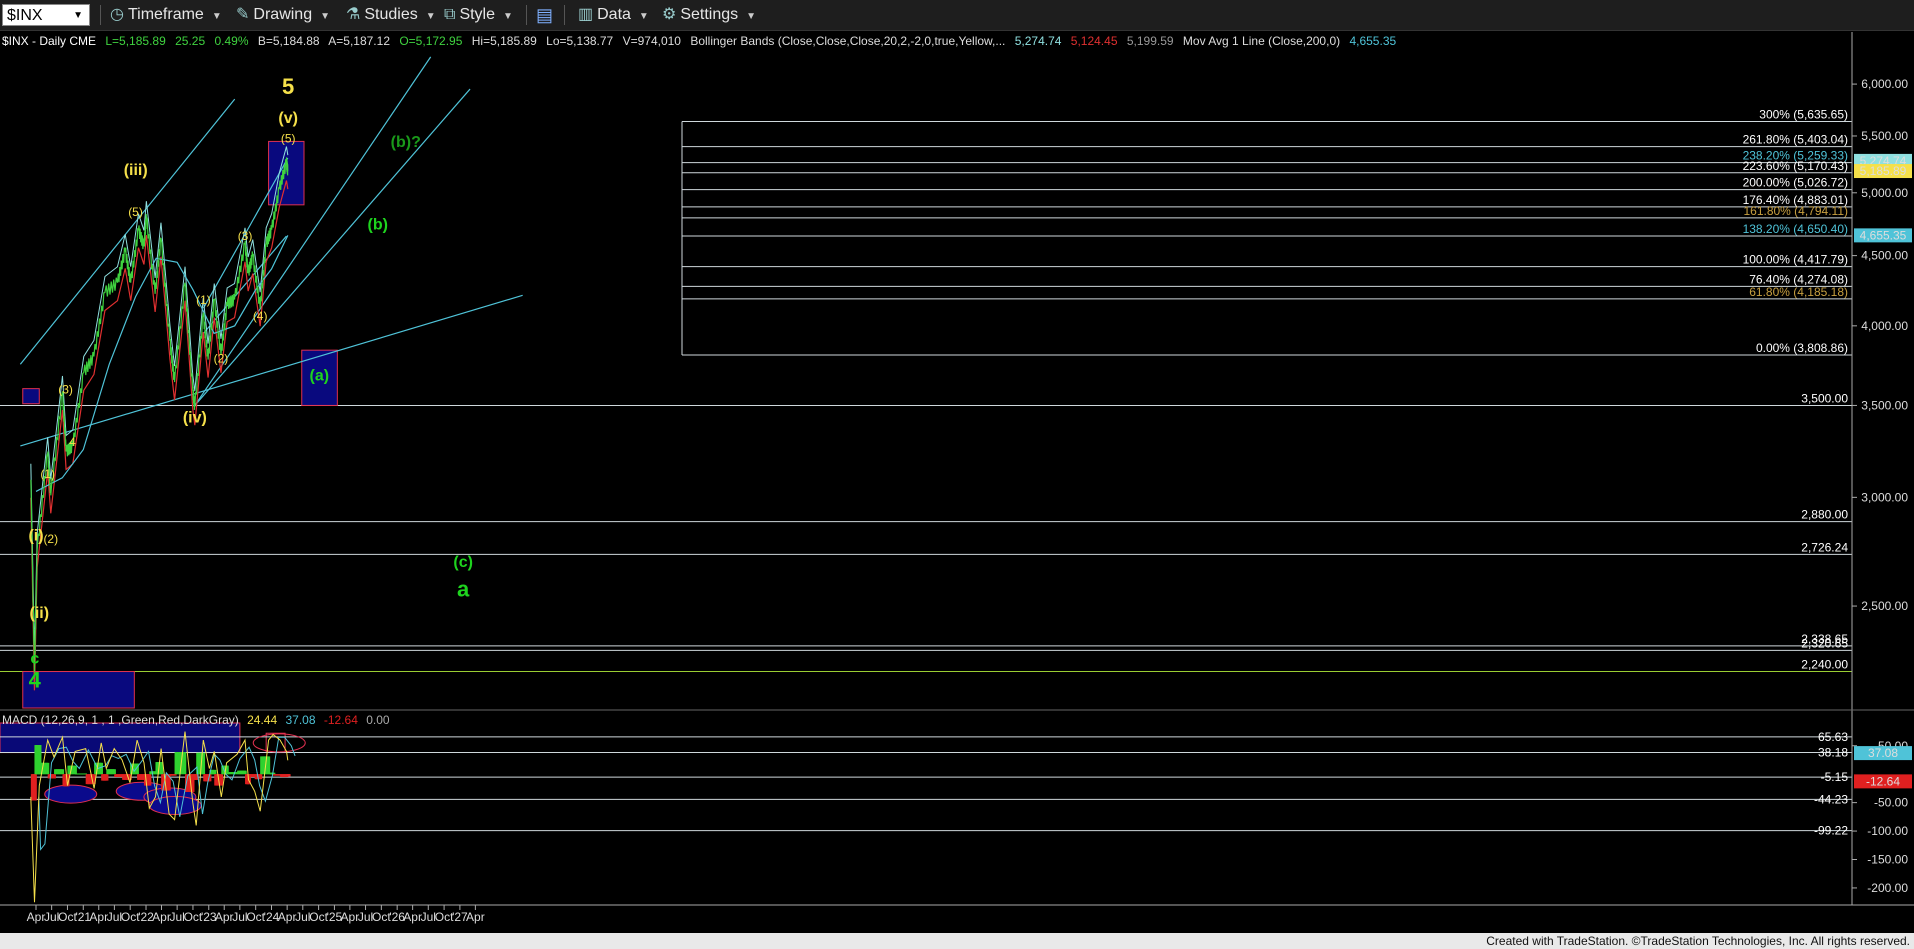 The width and height of the screenshot is (1914, 949). I want to click on price-tick-label: 2,500.00, so click(1884, 606).